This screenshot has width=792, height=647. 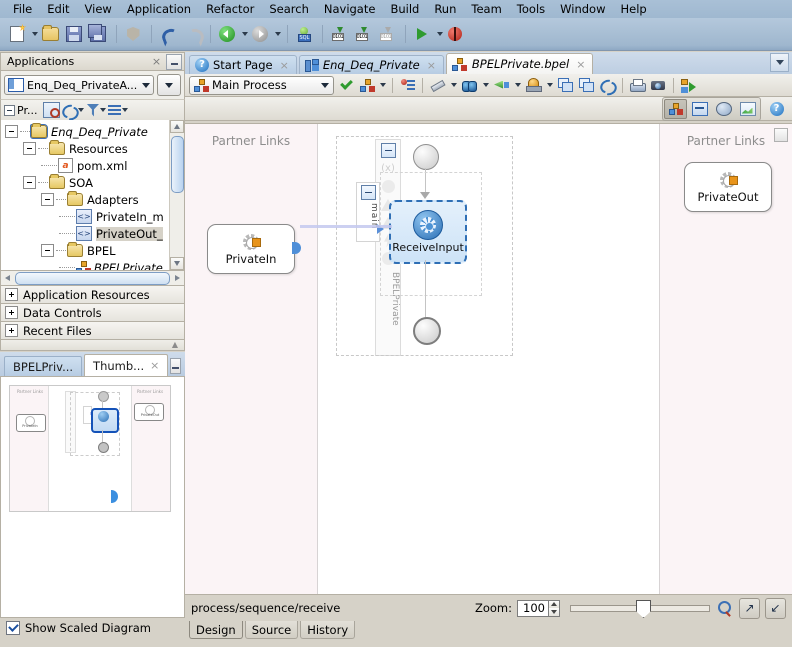 I want to click on process-start-node, so click(x=426, y=157).